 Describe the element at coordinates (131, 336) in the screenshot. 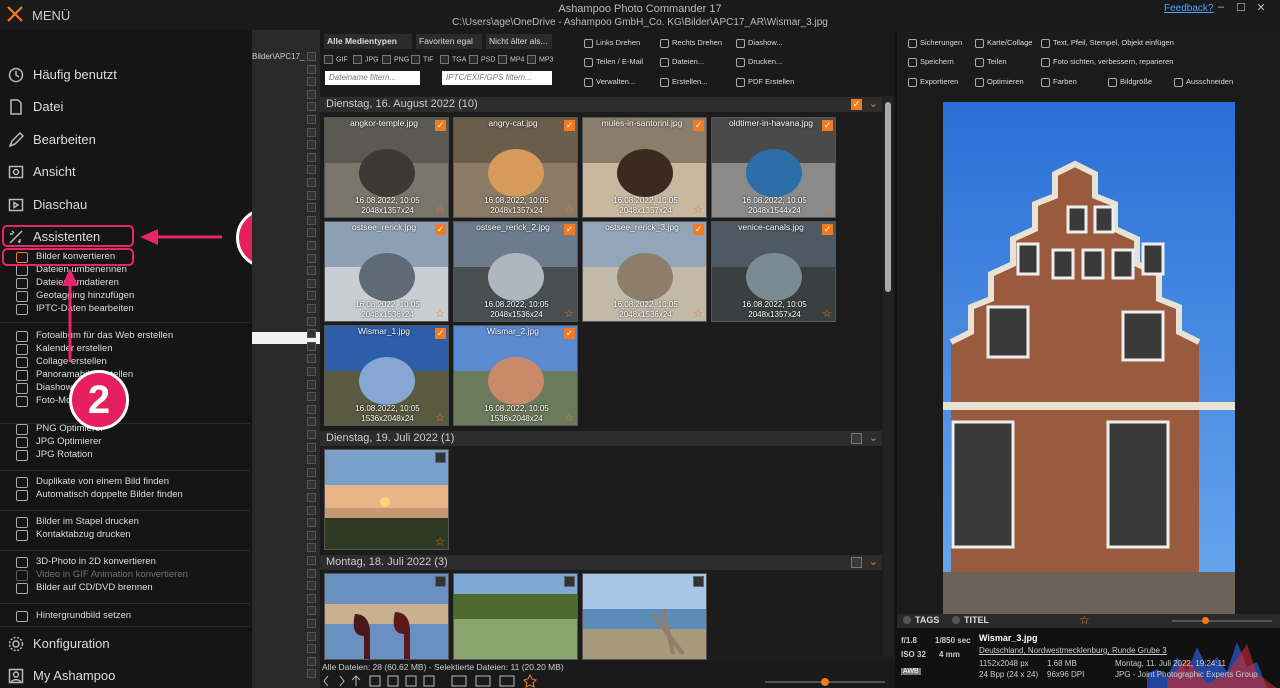

I see `assistant-item: Fotoalbum für das Web erstellen` at that location.